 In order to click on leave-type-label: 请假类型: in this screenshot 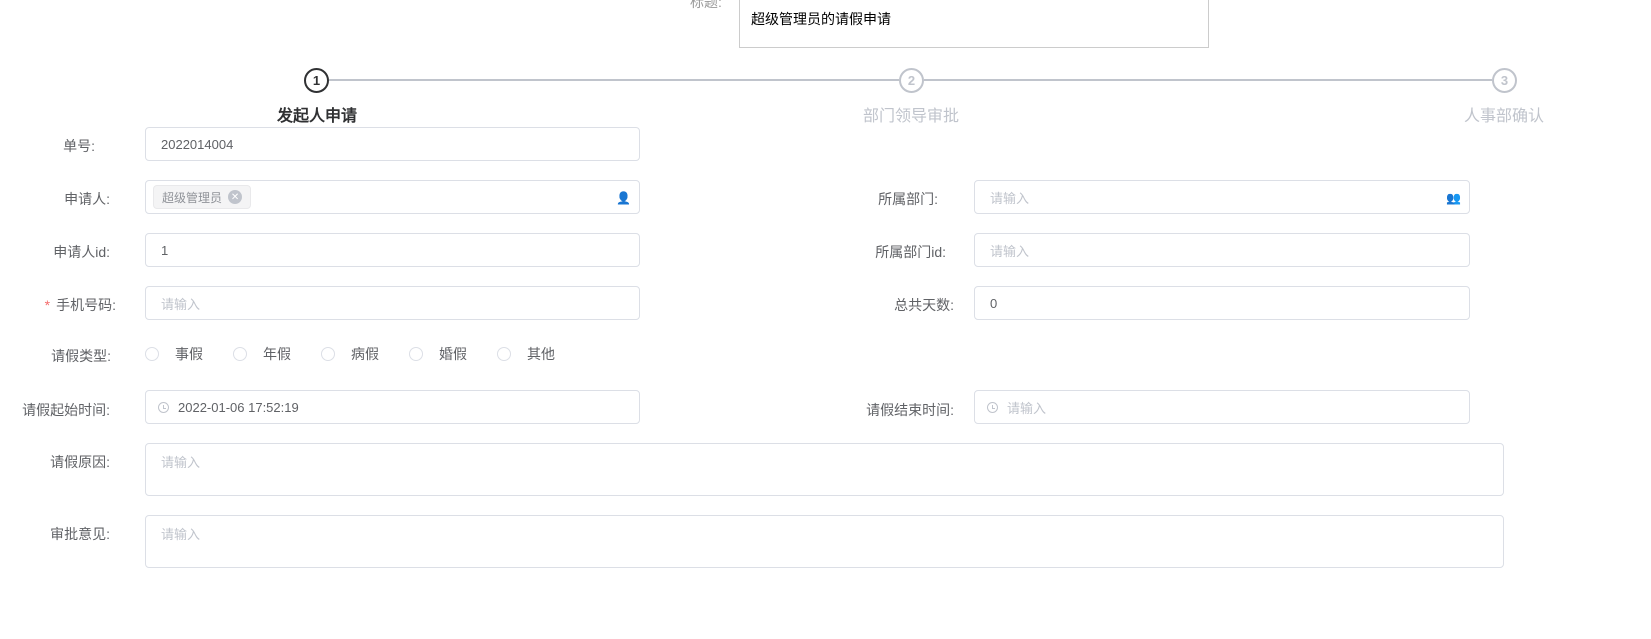, I will do `click(81, 356)`.